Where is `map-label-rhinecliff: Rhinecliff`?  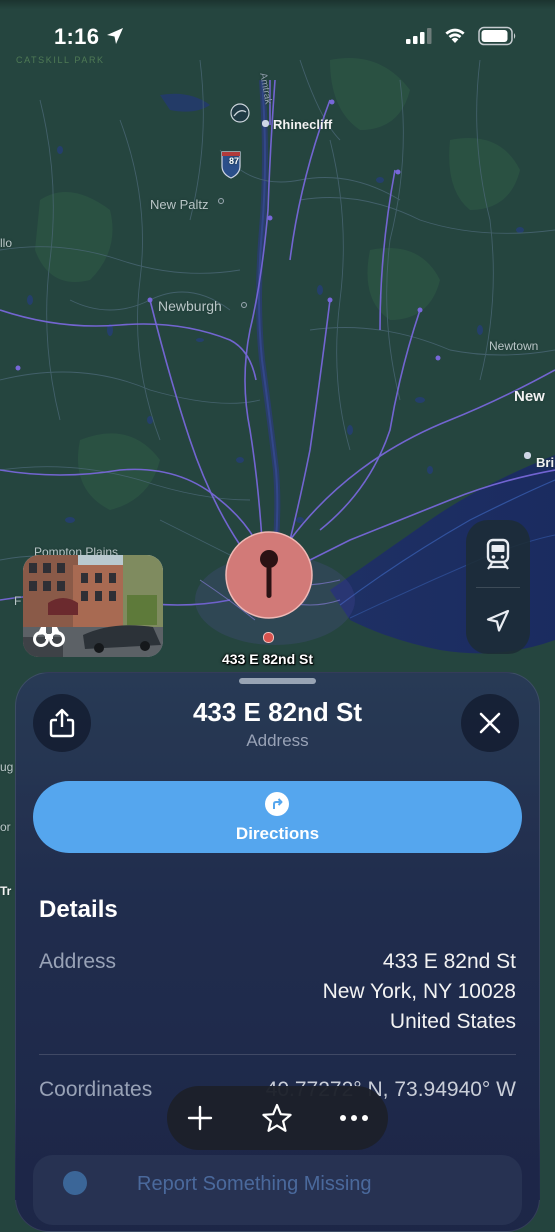
map-label-rhinecliff: Rhinecliff is located at coordinates (302, 124).